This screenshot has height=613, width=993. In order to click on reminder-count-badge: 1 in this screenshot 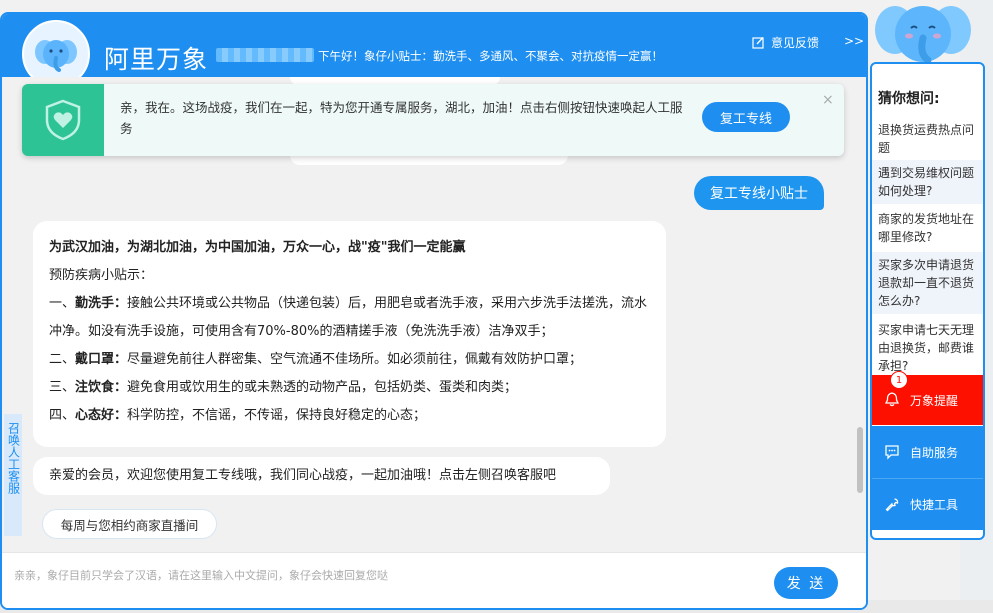, I will do `click(899, 379)`.